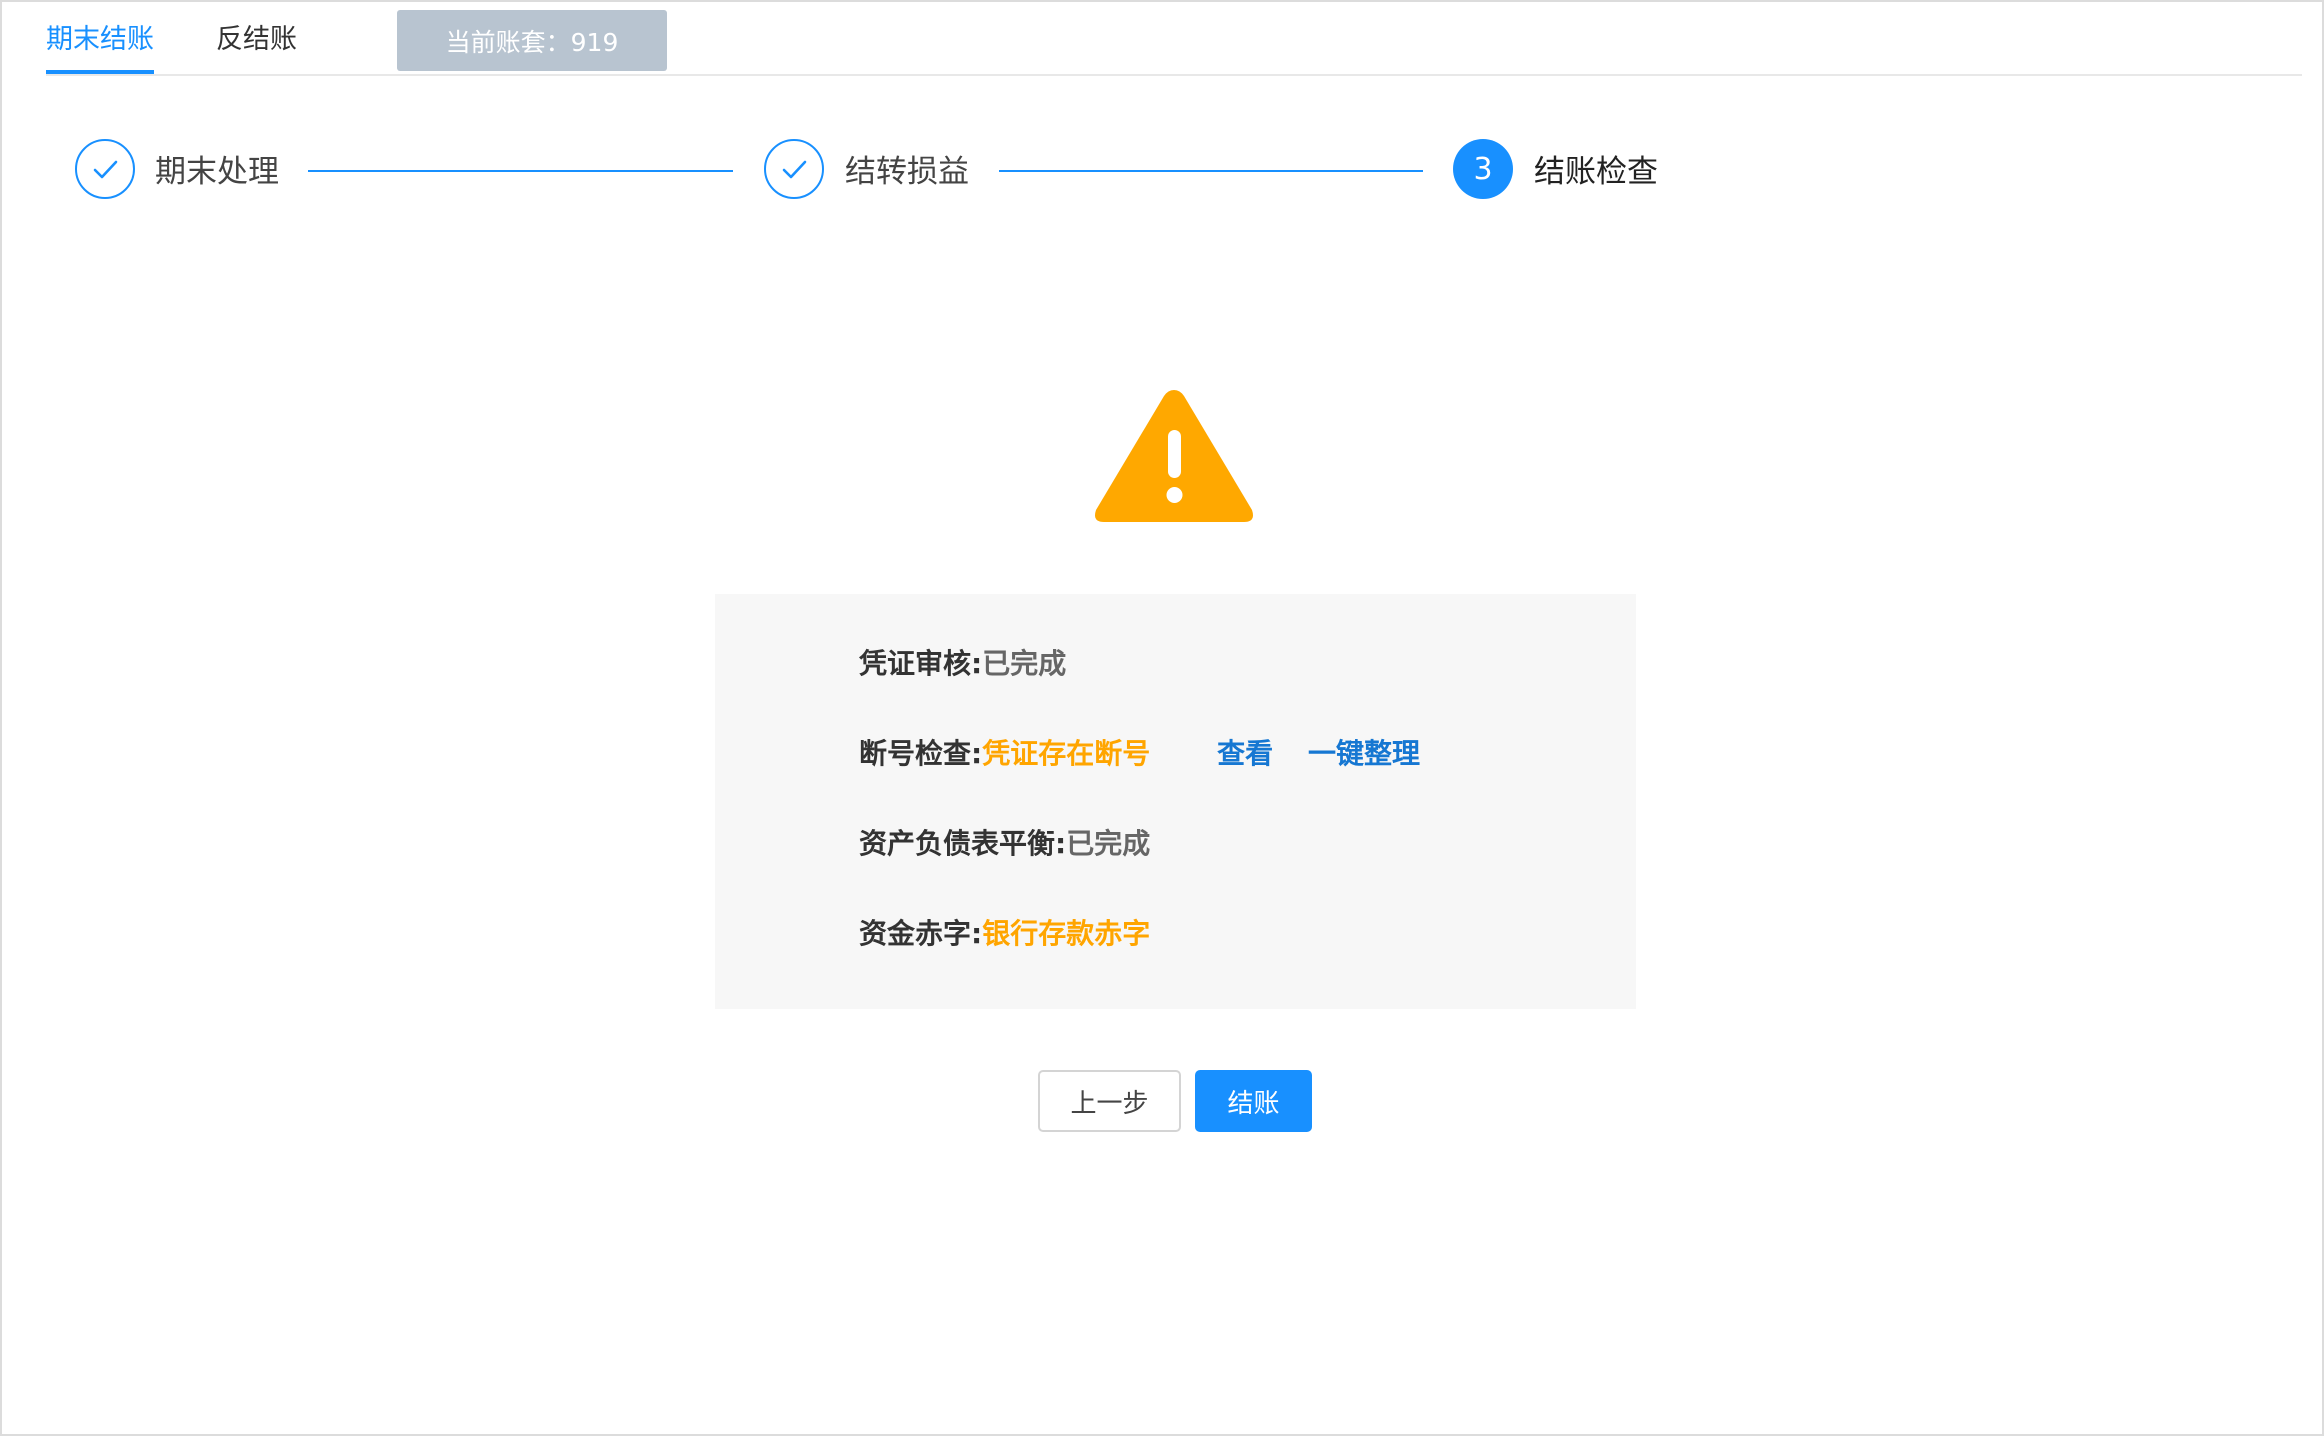 This screenshot has height=1436, width=2324. I want to click on warning-triangle-icon, so click(1174, 456).